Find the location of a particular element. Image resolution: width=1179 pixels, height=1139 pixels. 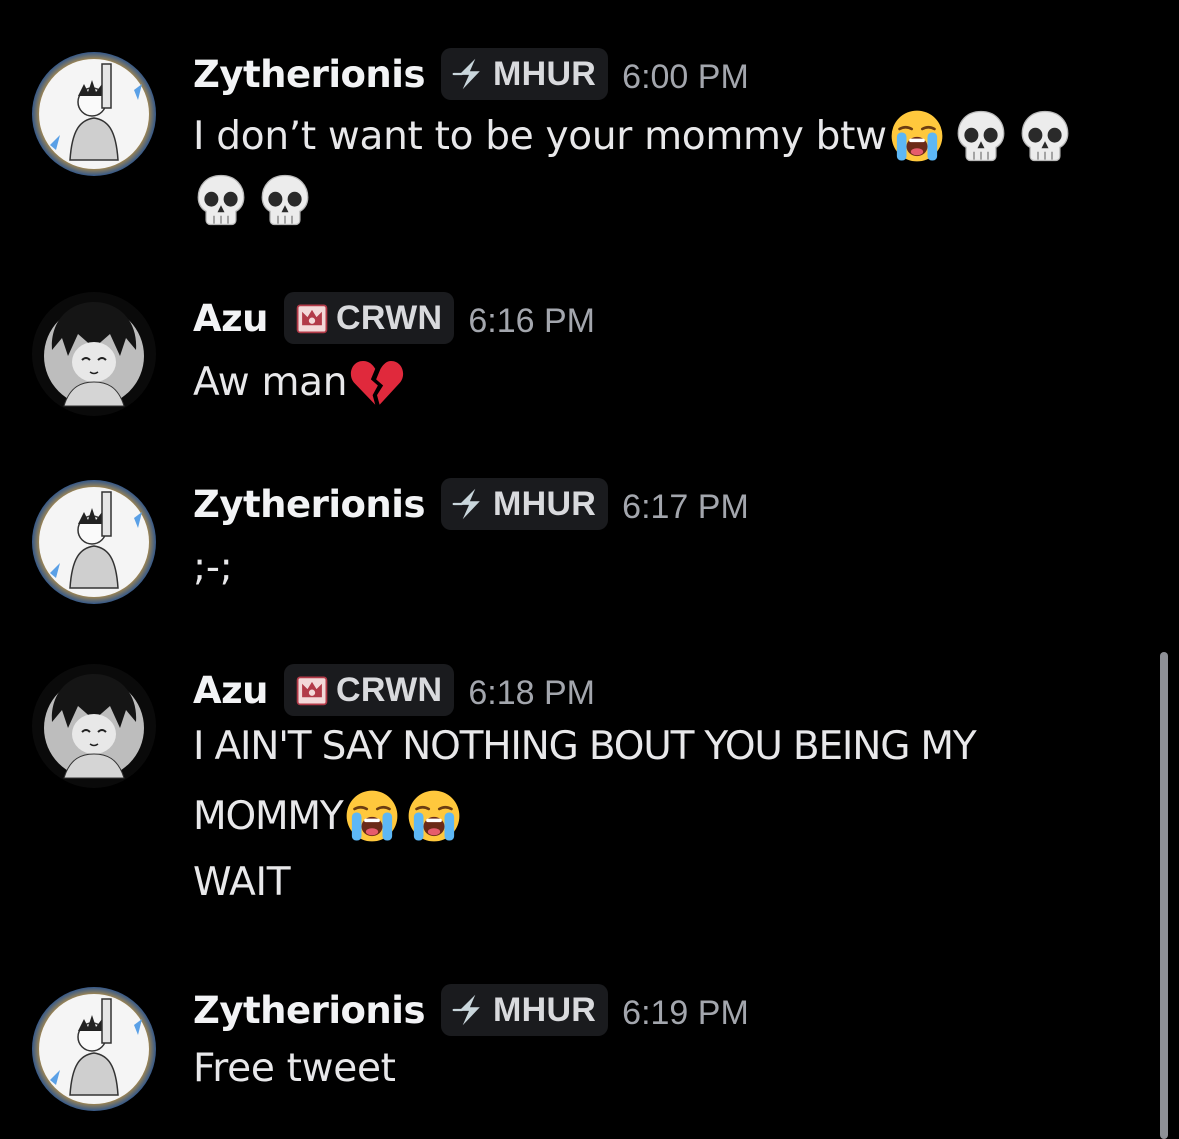

message-line: I don’t want to be your mommy btw is located at coordinates (633, 136).